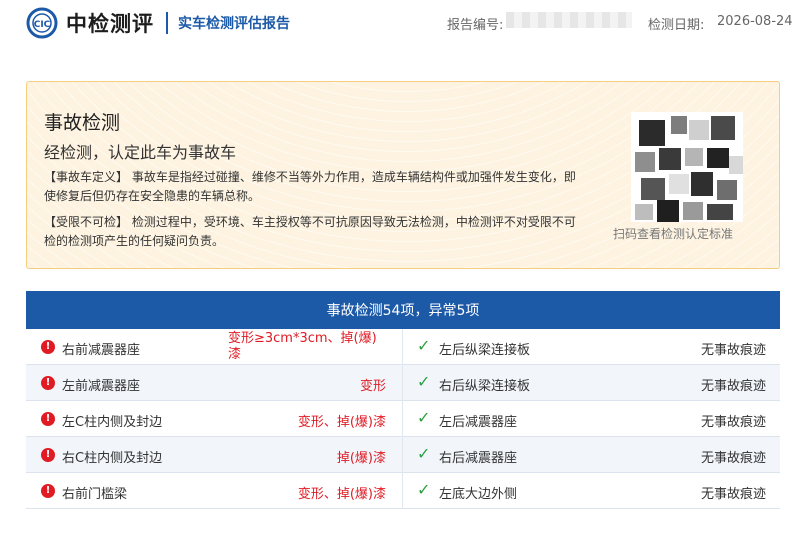 The height and width of the screenshot is (536, 800). I want to click on table-row: ! 左前减震器座 变形 ✓ 右后纵梁连接板 无事故痕迹, so click(403, 383).